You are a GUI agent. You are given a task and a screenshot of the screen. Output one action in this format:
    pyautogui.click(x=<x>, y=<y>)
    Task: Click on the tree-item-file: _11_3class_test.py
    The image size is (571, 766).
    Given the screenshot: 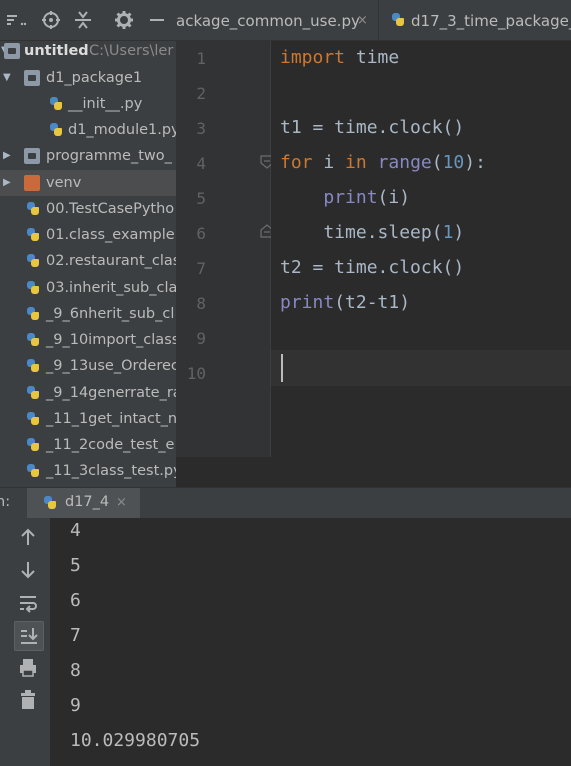 What is the action you would take?
    pyautogui.click(x=88, y=471)
    